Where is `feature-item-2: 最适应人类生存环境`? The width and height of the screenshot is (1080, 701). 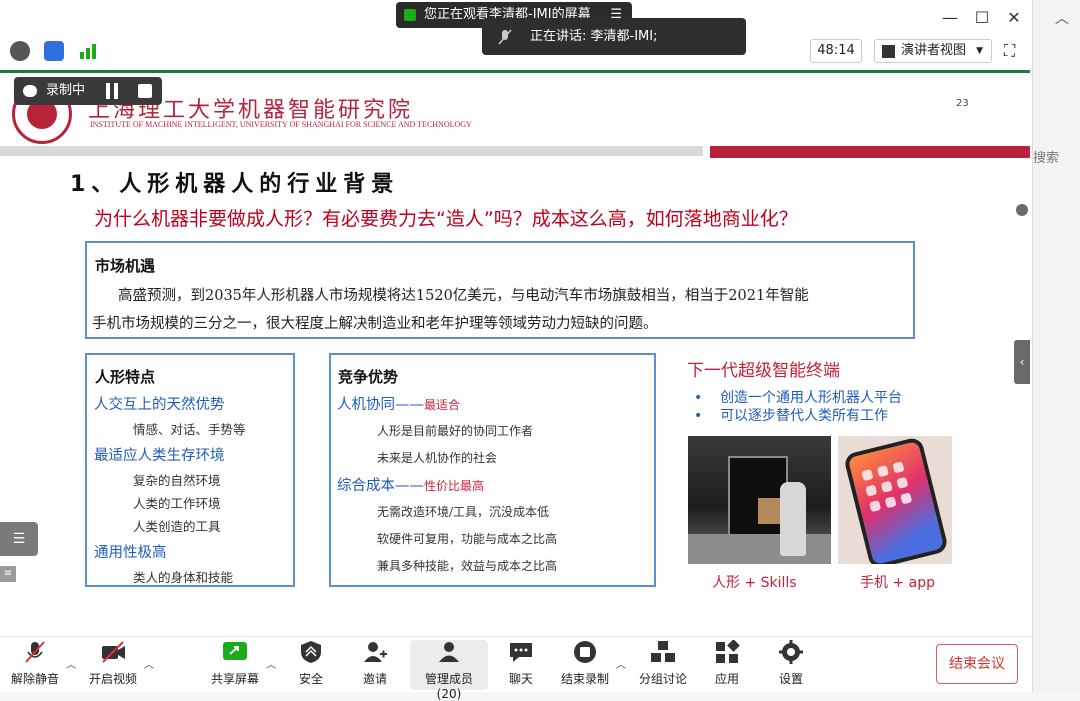 feature-item-2: 最适应人类生存环境 is located at coordinates (159, 456).